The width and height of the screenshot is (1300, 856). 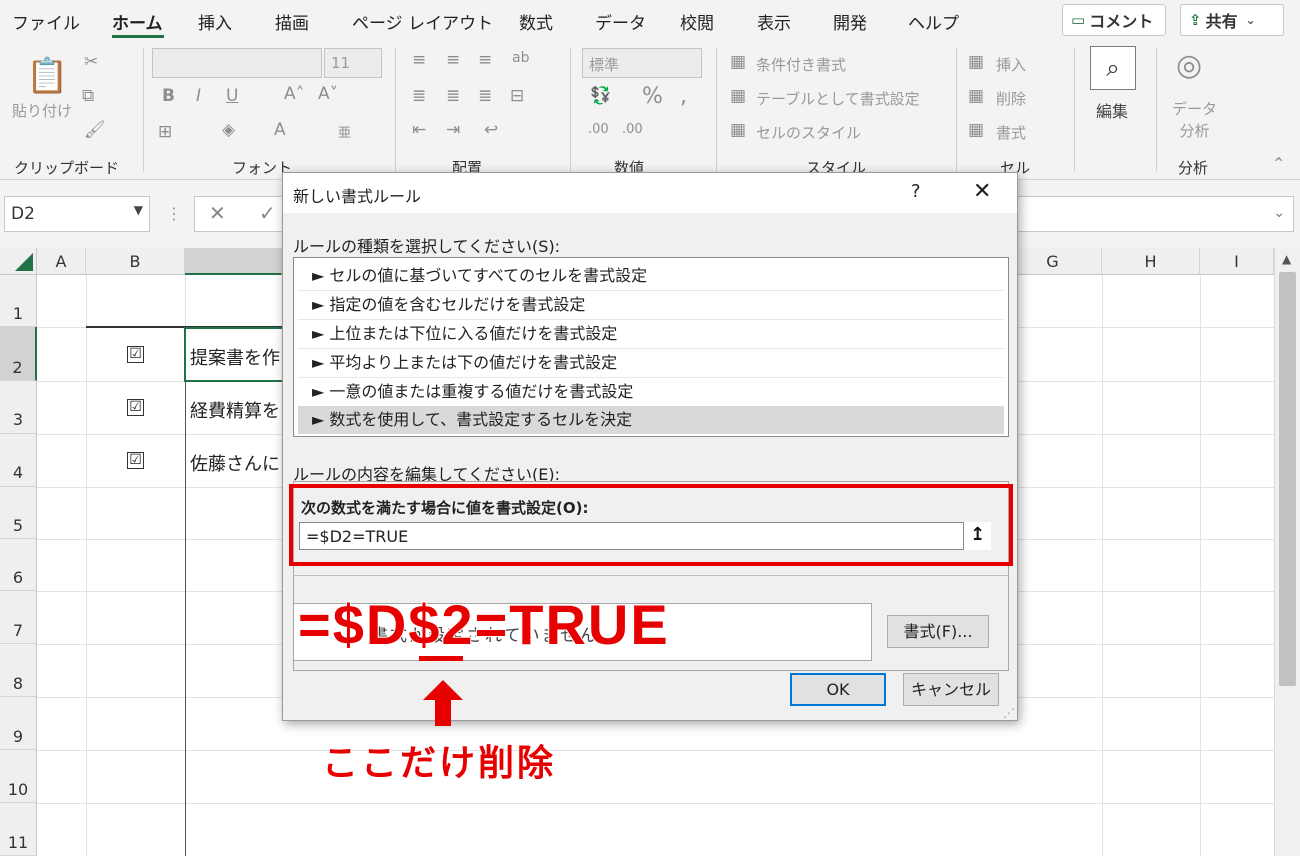 What do you see at coordinates (294, 94) in the screenshot?
I see `grow-font-icon: A˄` at bounding box center [294, 94].